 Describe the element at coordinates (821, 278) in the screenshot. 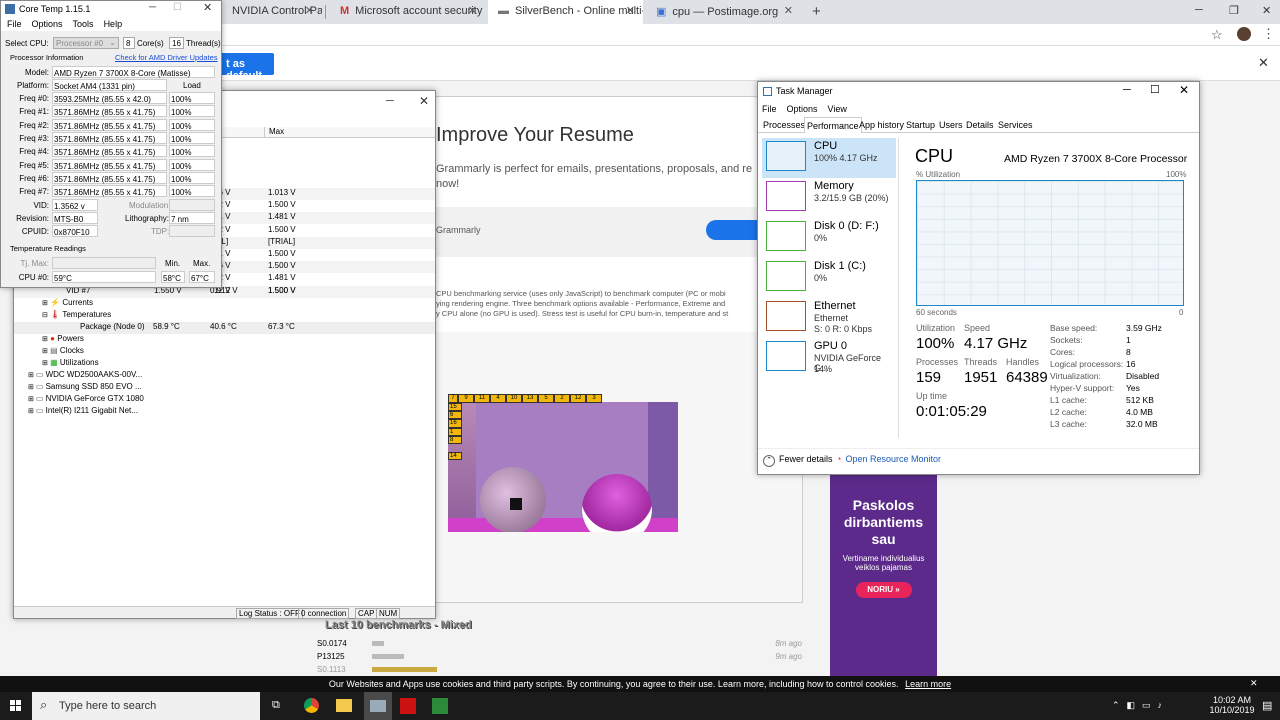

I see `sidebar-item-detail: 0%` at that location.